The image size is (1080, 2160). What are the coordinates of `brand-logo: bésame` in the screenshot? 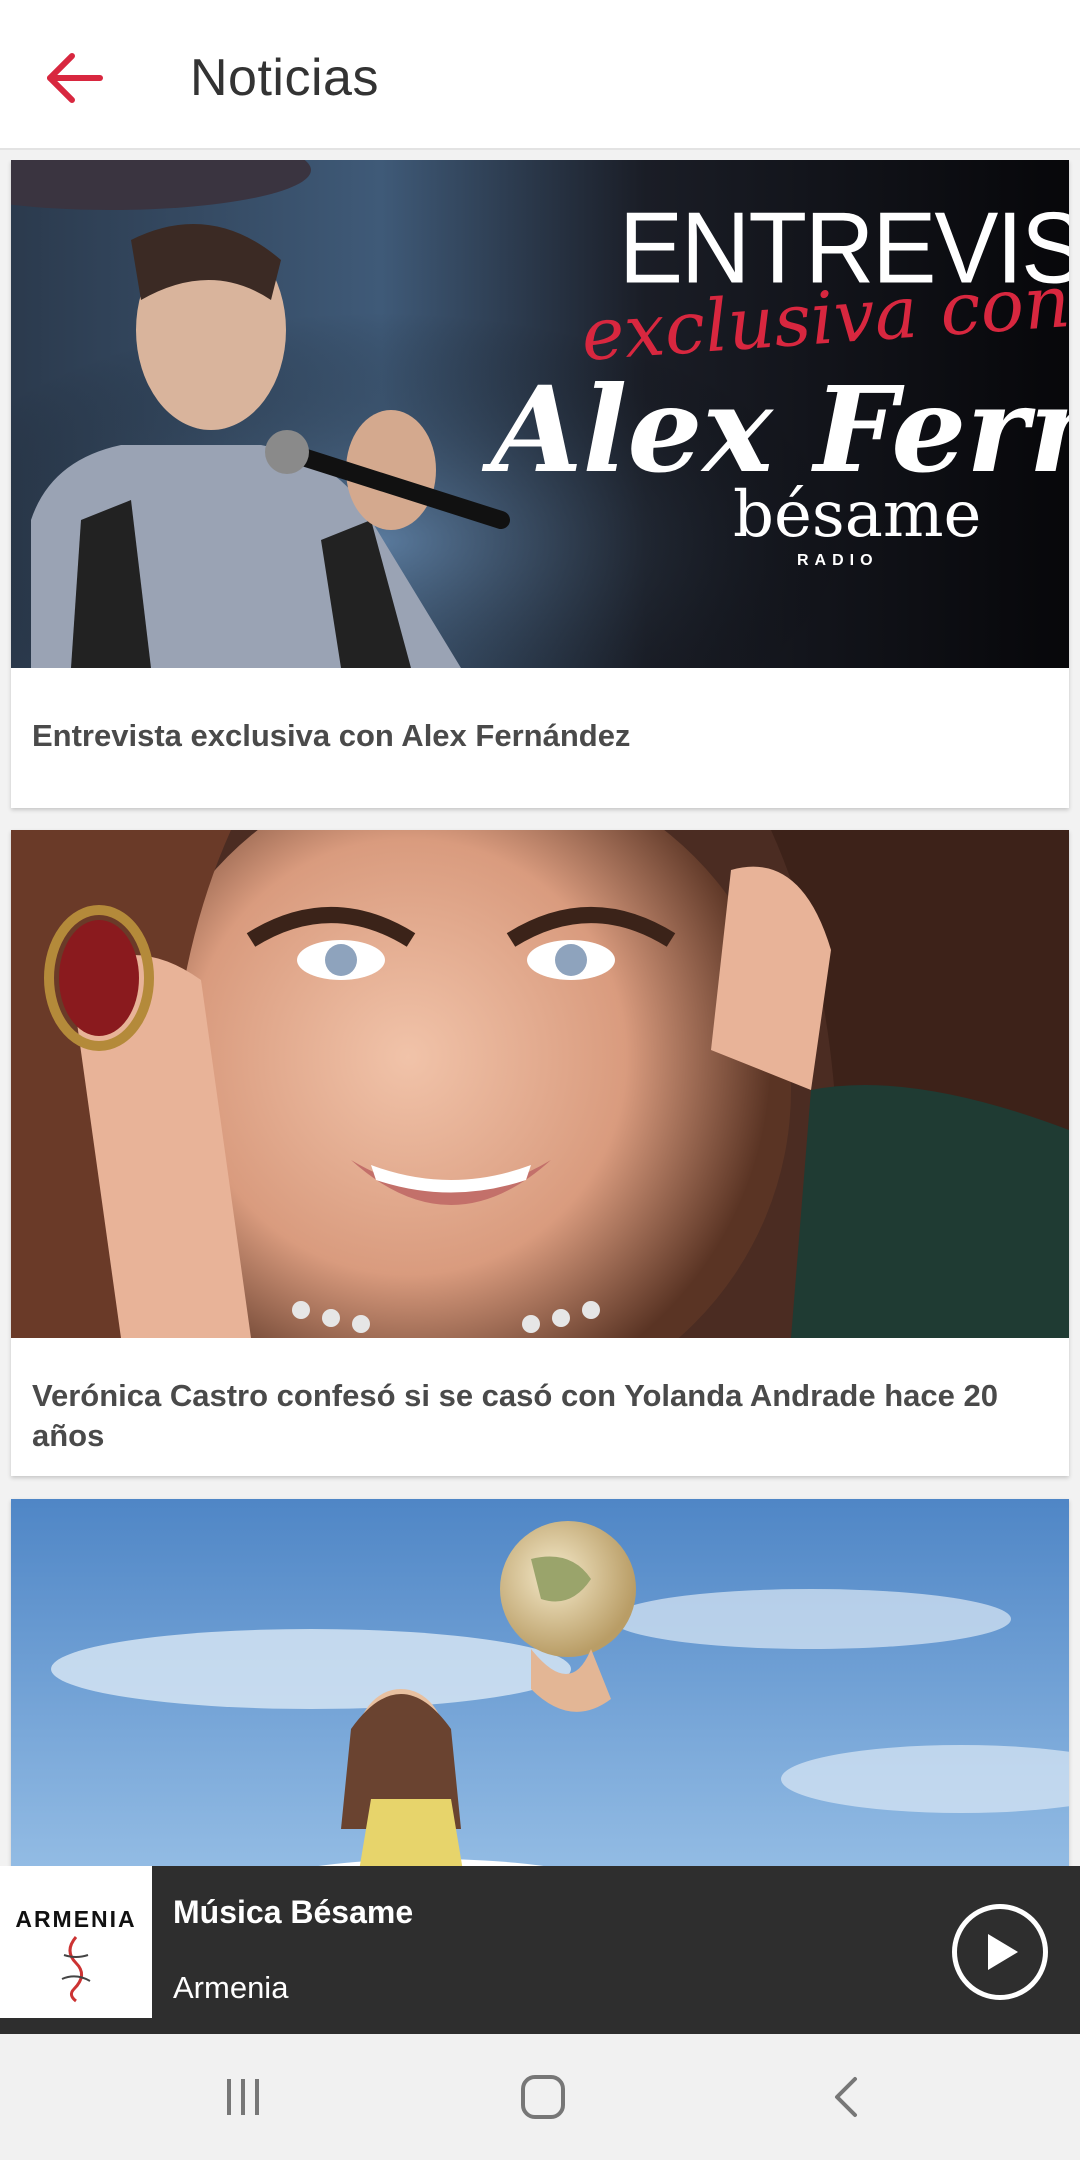 It's located at (857, 515).